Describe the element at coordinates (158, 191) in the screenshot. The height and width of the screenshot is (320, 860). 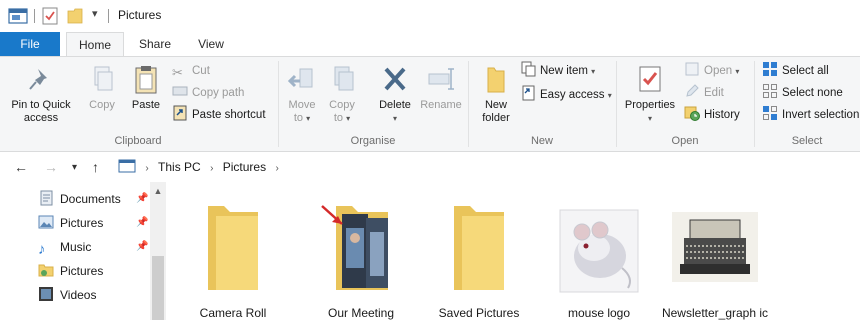
I see `scroll-up-arrow-icon: ▲` at that location.